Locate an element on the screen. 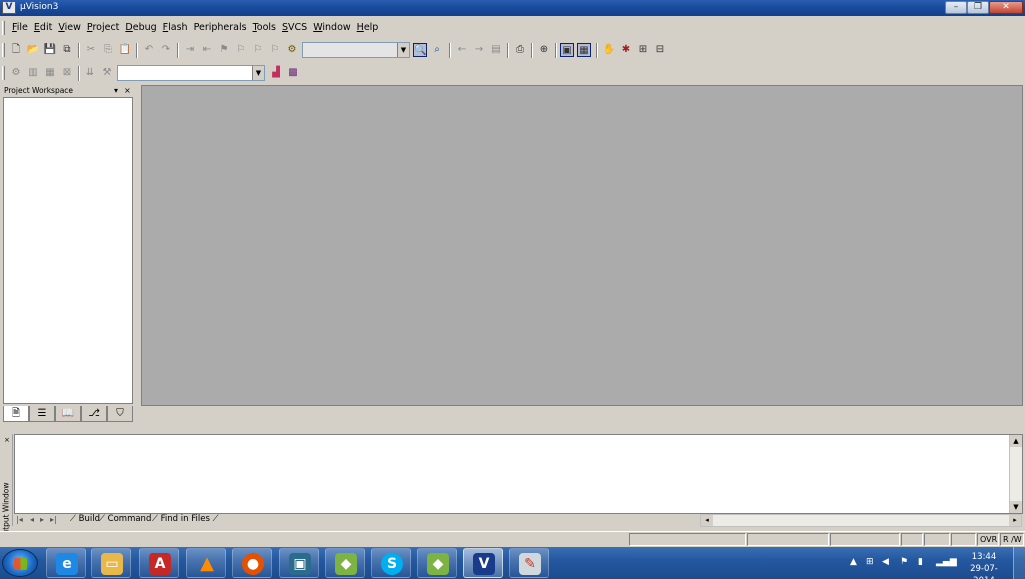  redo-icon: ↷ is located at coordinates (166, 50).